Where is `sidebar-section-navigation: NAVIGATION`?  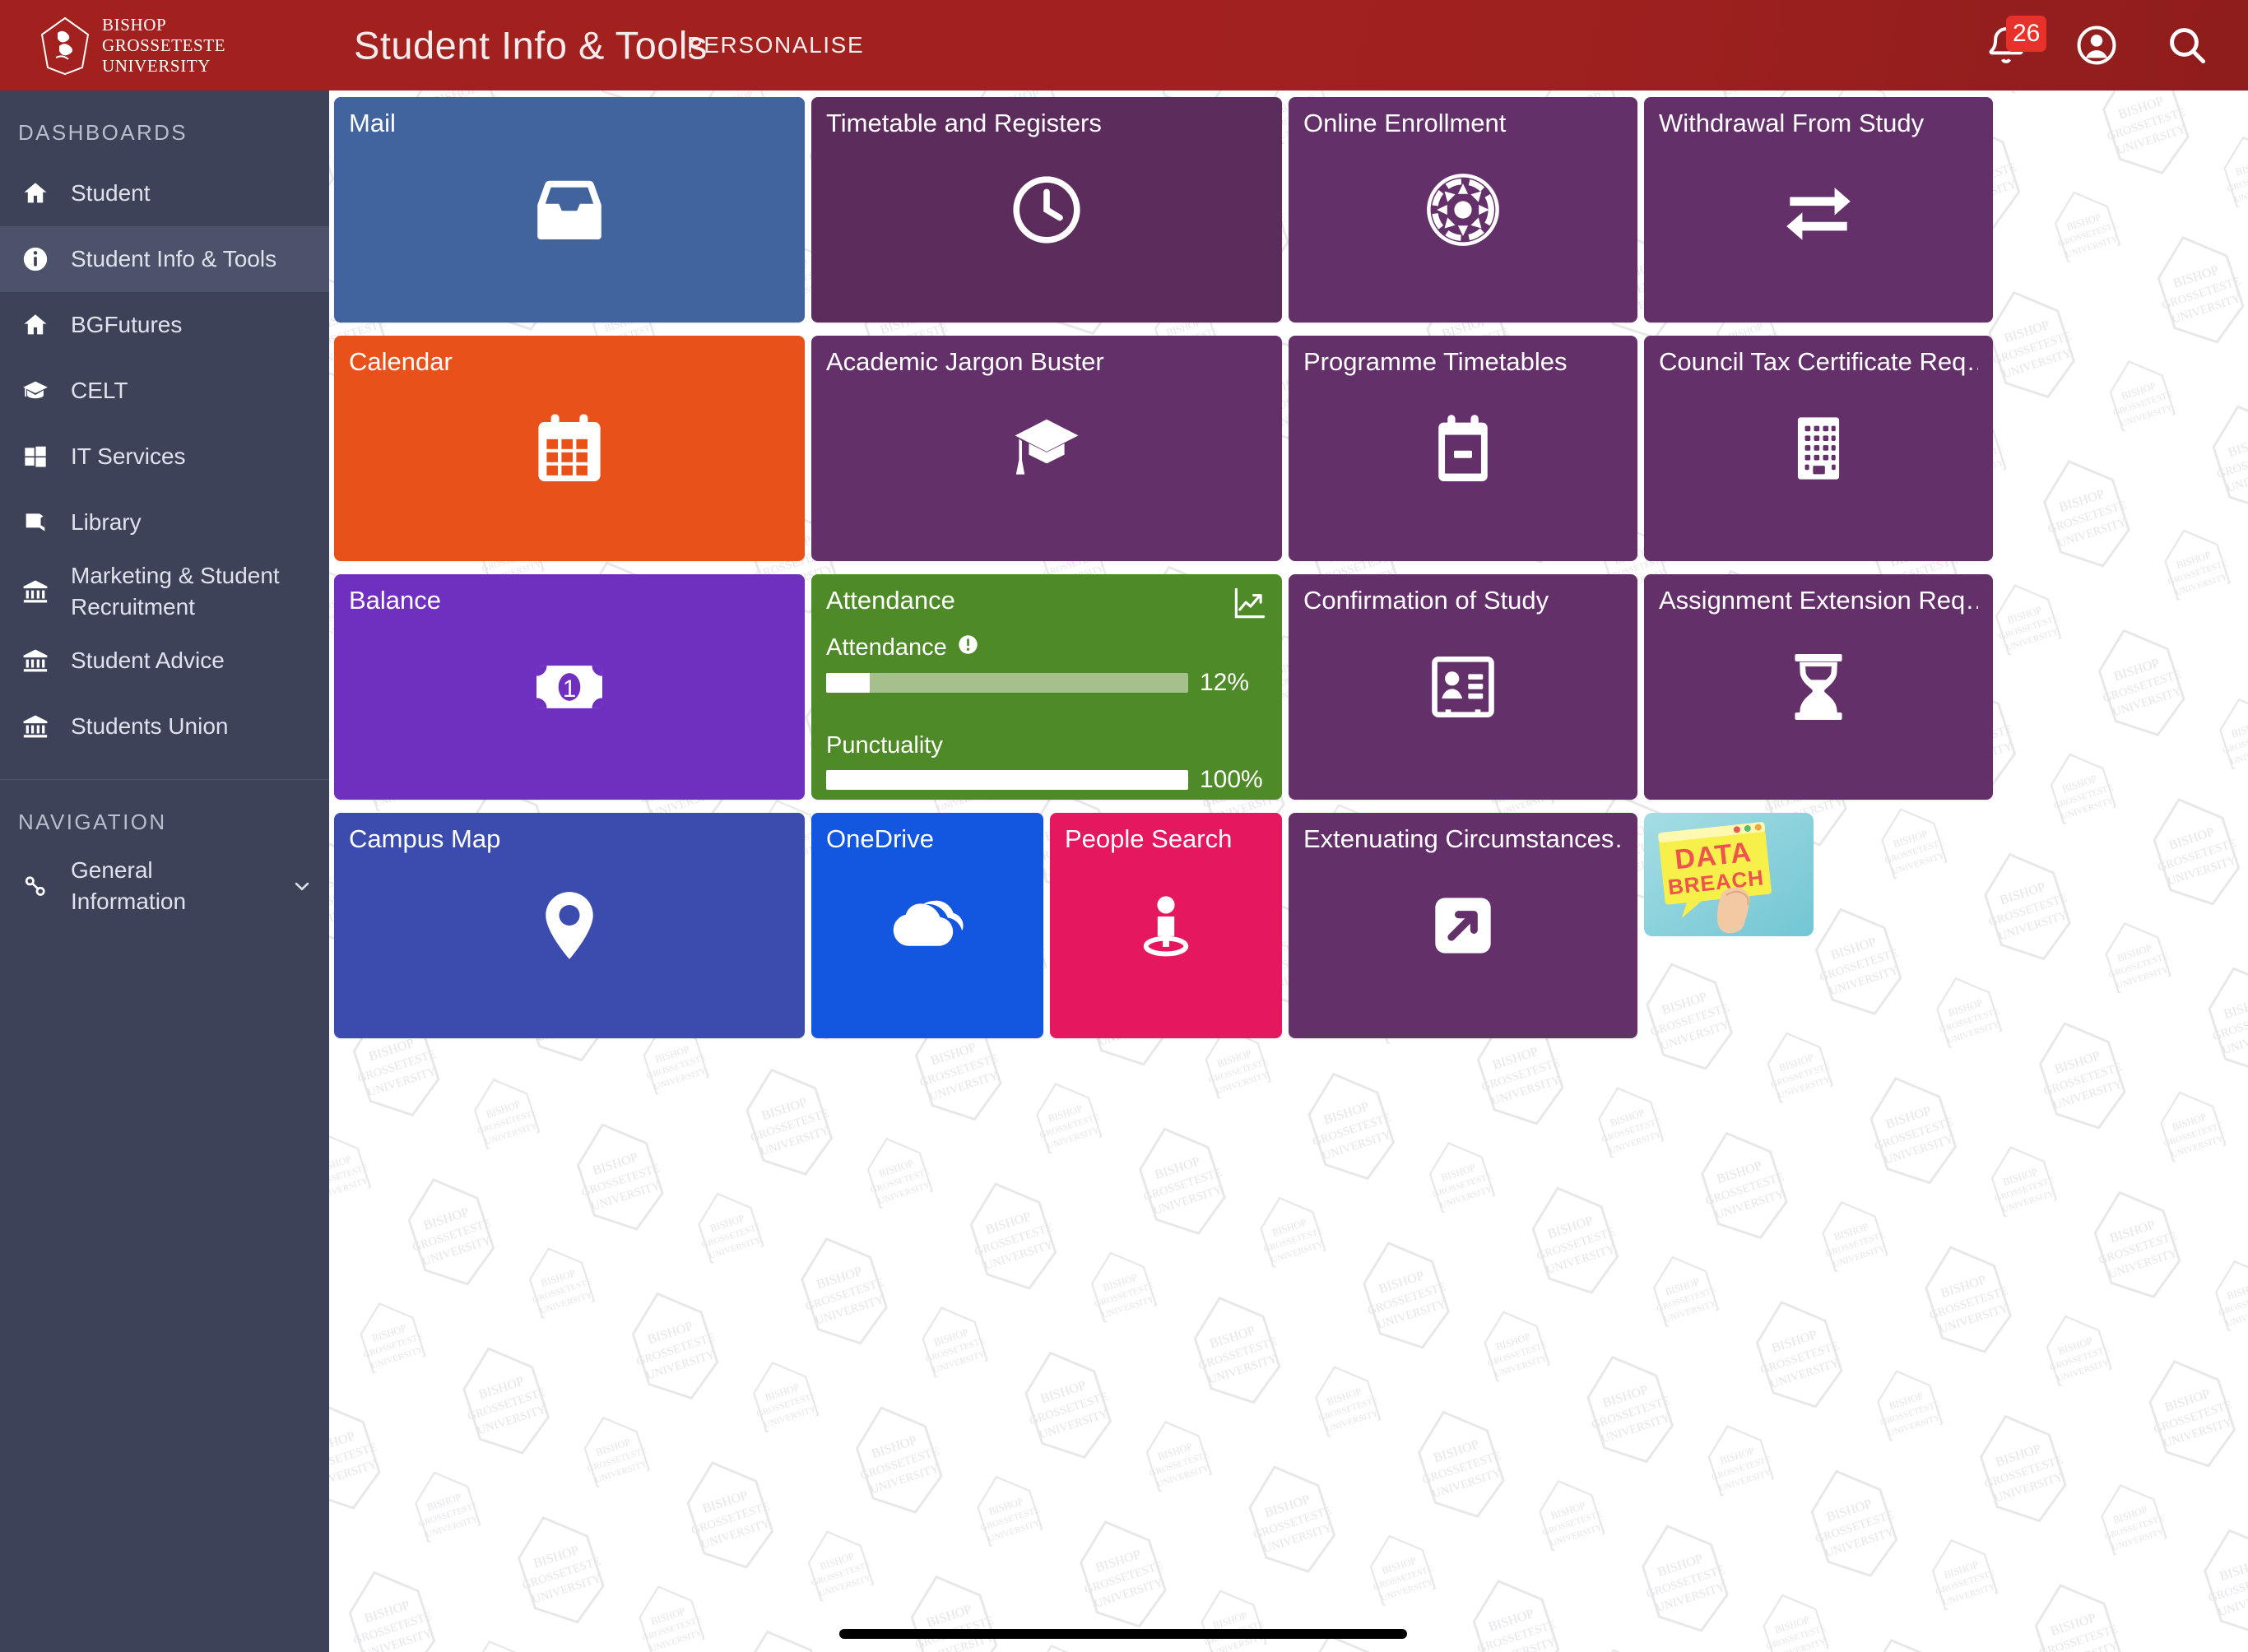
sidebar-section-navigation: NAVIGATION is located at coordinates (92, 822).